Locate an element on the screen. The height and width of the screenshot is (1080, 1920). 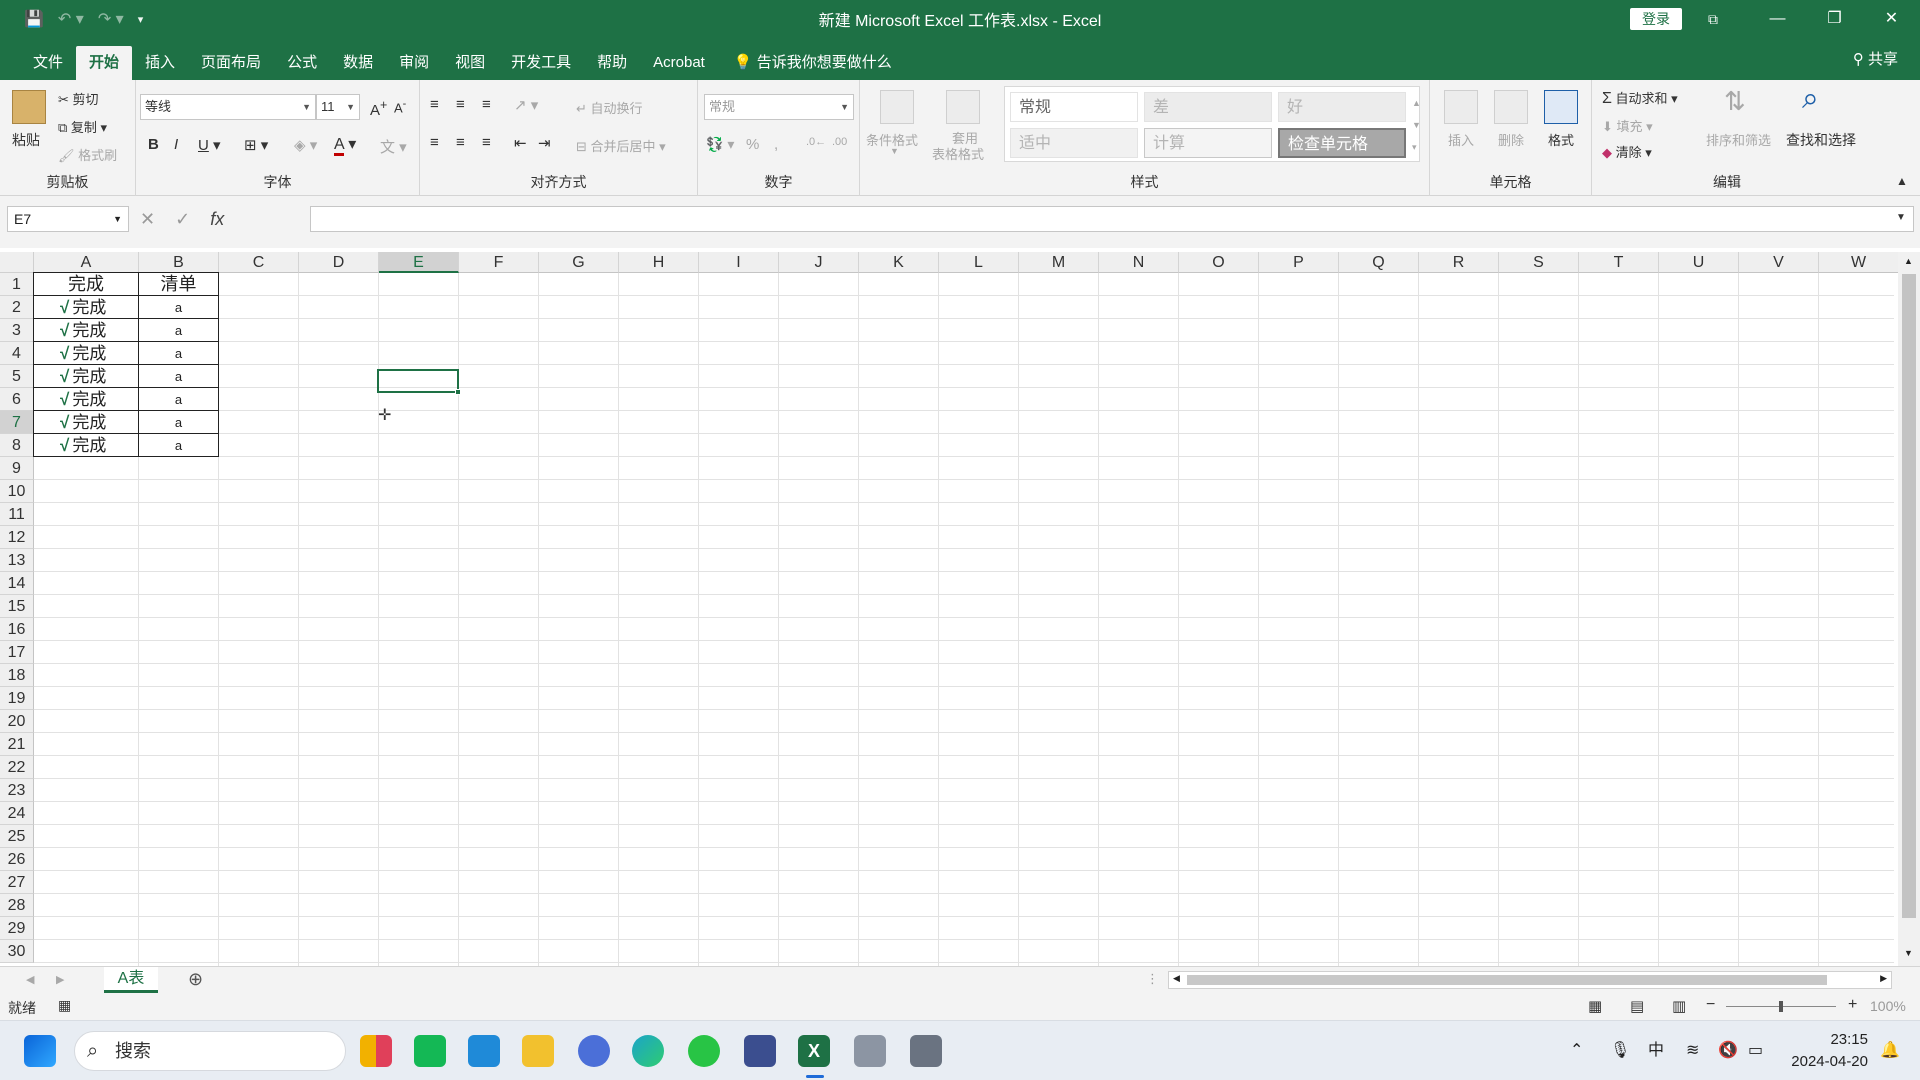
cell-a7: √ 完成 is located at coordinates (86, 422).